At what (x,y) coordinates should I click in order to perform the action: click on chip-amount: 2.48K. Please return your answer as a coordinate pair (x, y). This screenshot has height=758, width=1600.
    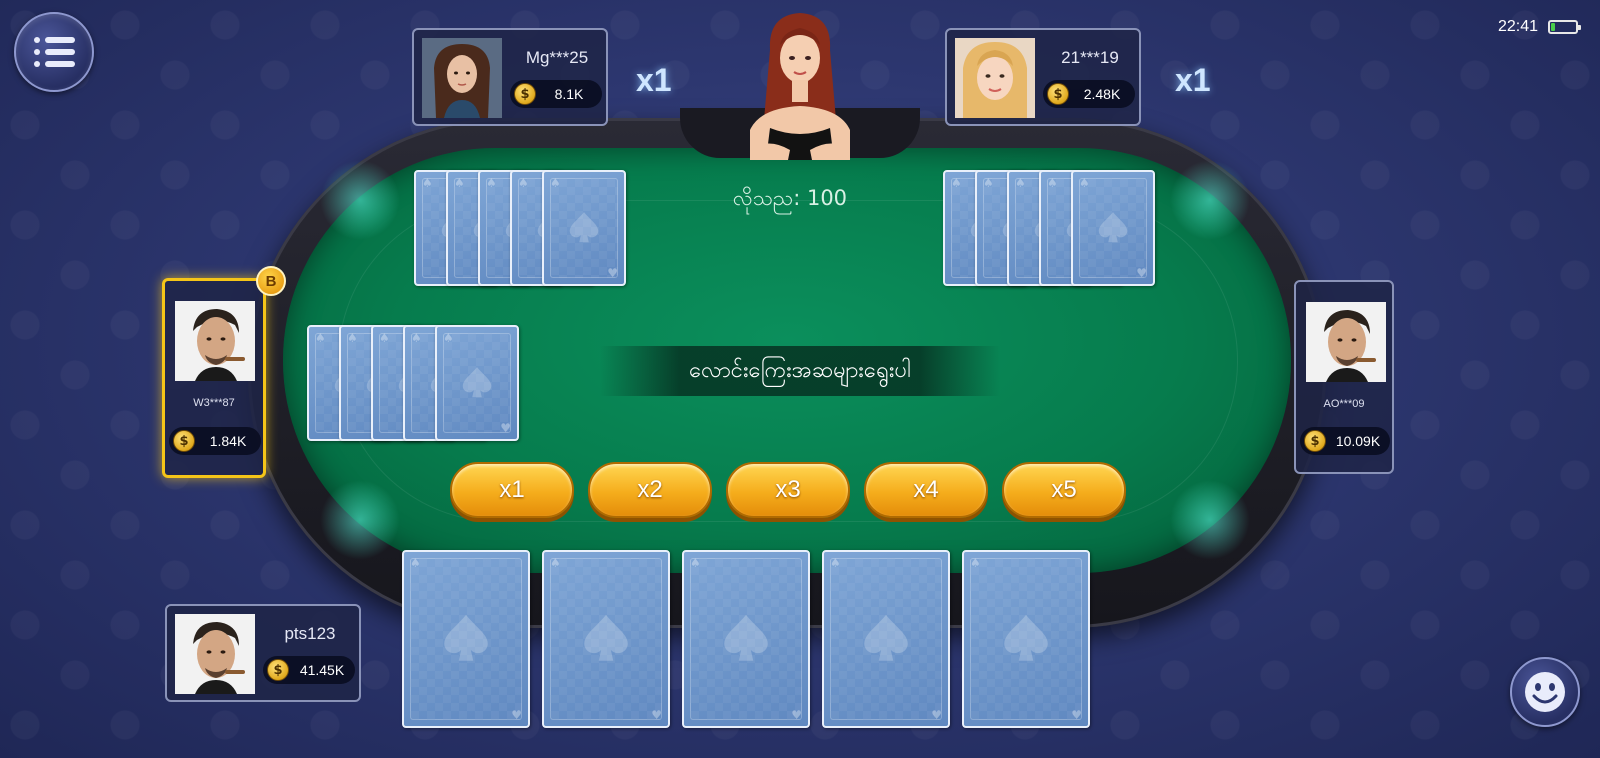
    Looking at the image, I should click on (1102, 94).